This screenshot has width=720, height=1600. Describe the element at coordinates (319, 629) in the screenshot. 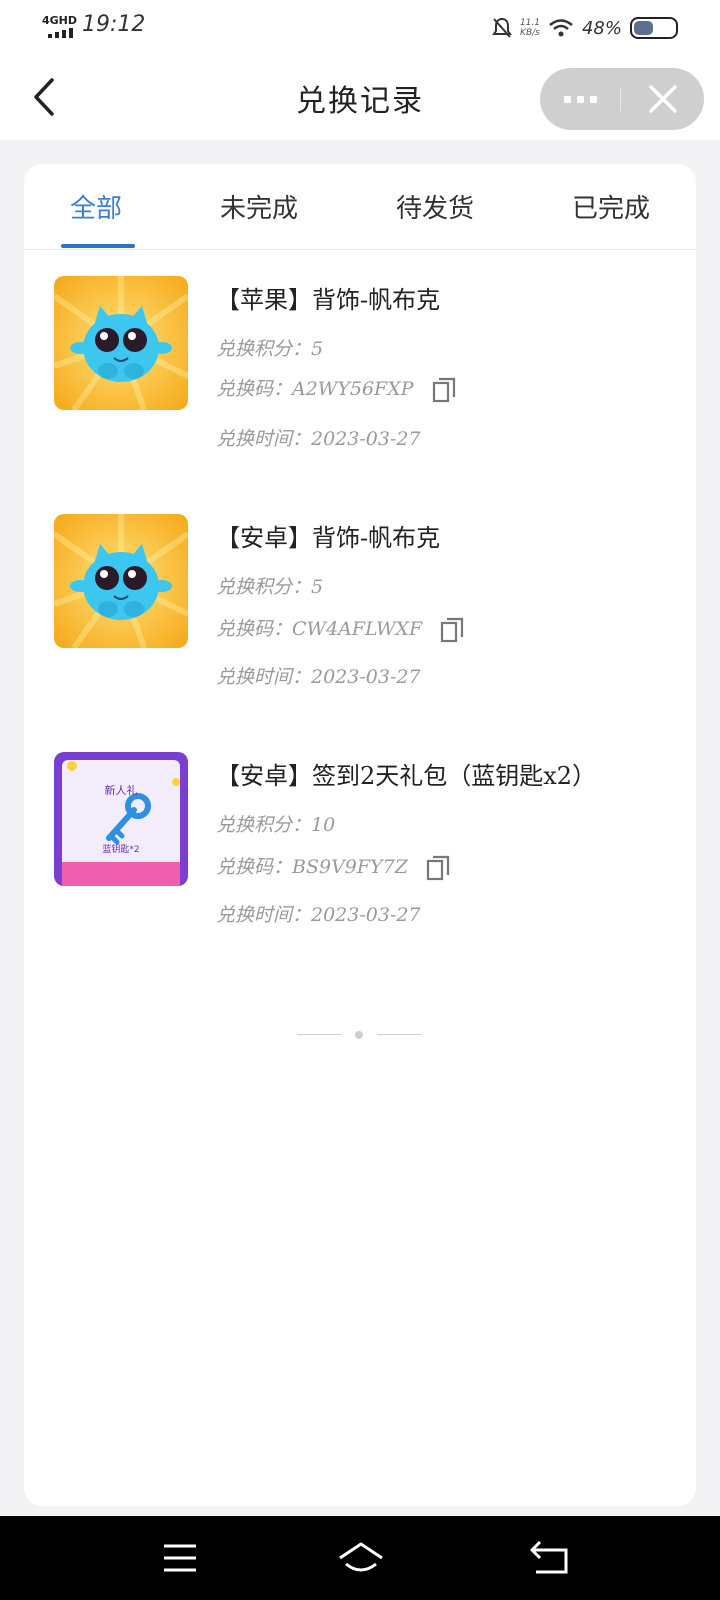

I see `record-code: 兑换码：CW4AFLWXF` at that location.